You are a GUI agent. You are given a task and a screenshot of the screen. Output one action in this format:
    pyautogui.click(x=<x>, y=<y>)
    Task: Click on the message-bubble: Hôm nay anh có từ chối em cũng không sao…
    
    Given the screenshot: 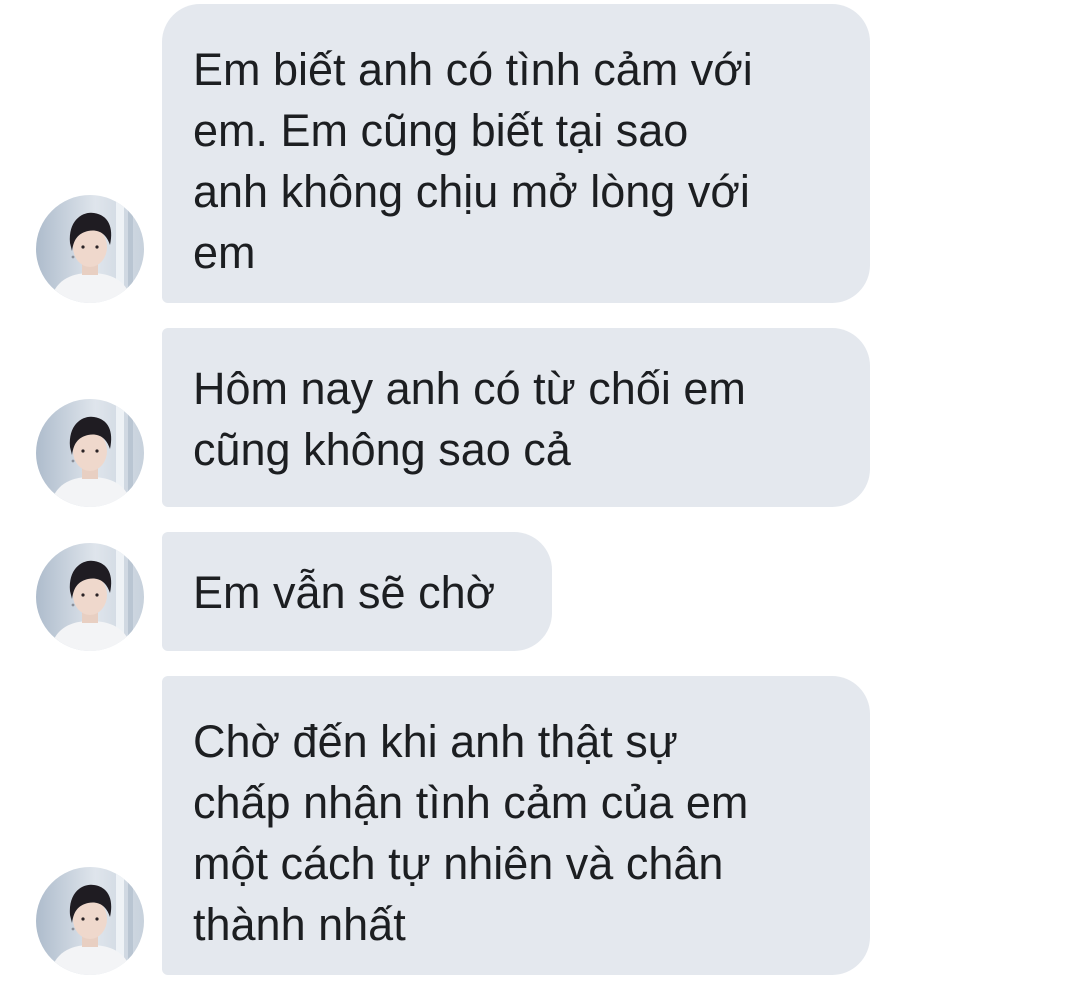 What is the action you would take?
    pyautogui.click(x=516, y=417)
    